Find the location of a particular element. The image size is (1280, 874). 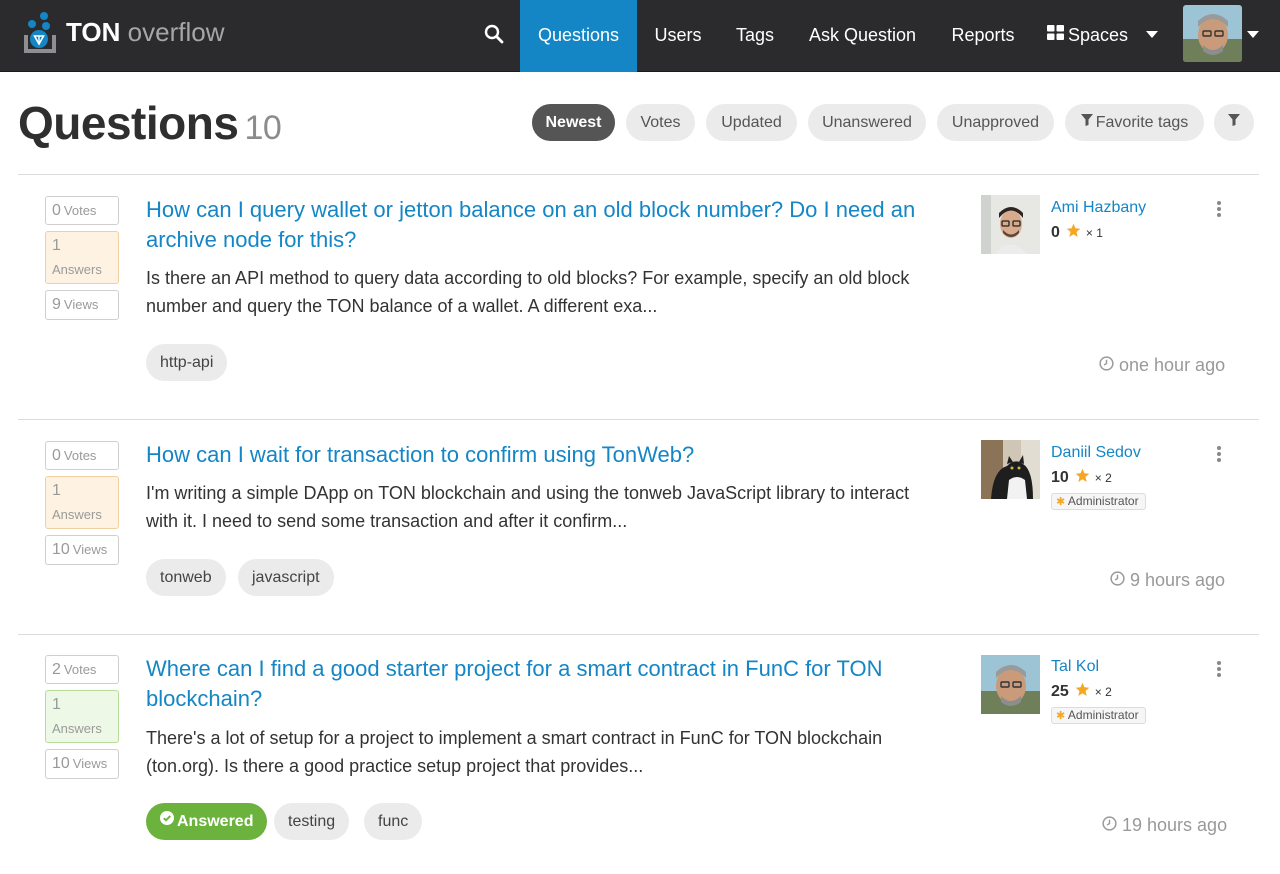

post-time: 9 hours ago is located at coordinates (1167, 580).